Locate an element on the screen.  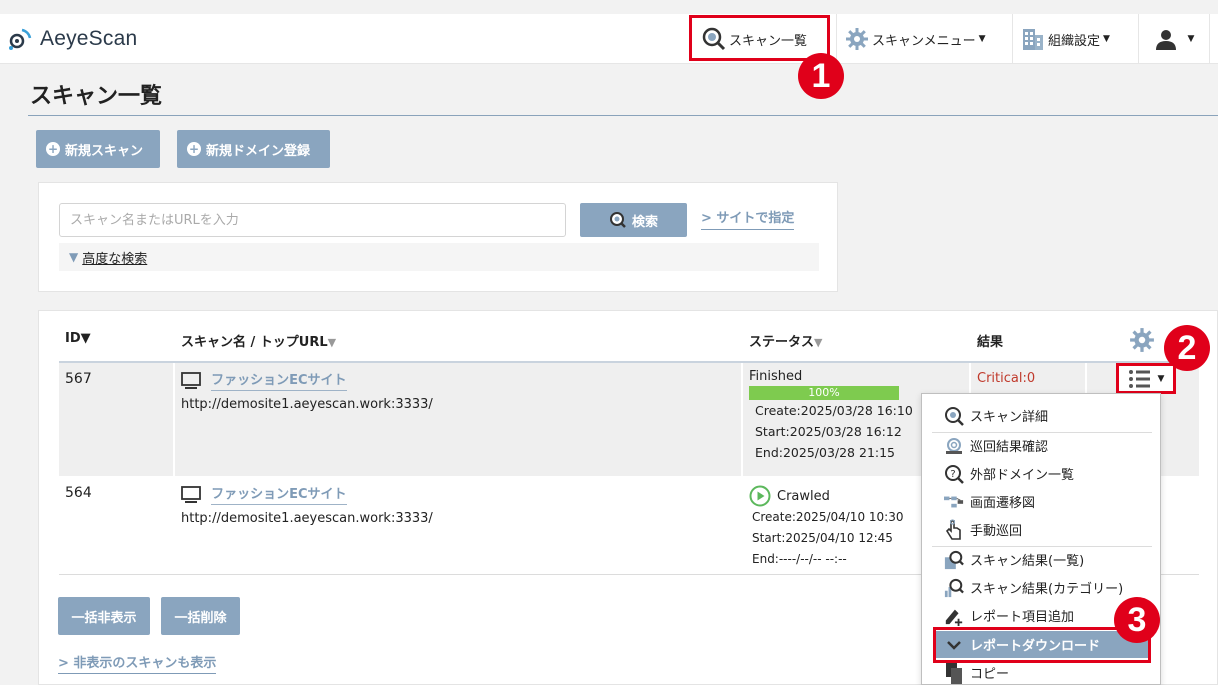
menu-item-manual-crawl: 手動巡回 is located at coordinates (1041, 529).